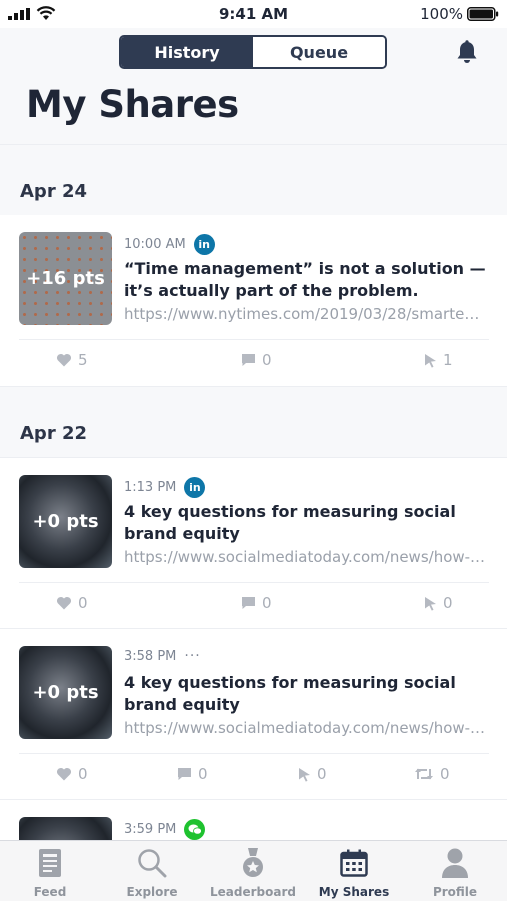 This screenshot has width=507, height=901. I want to click on tab-label: Leaderboard, so click(253, 892).